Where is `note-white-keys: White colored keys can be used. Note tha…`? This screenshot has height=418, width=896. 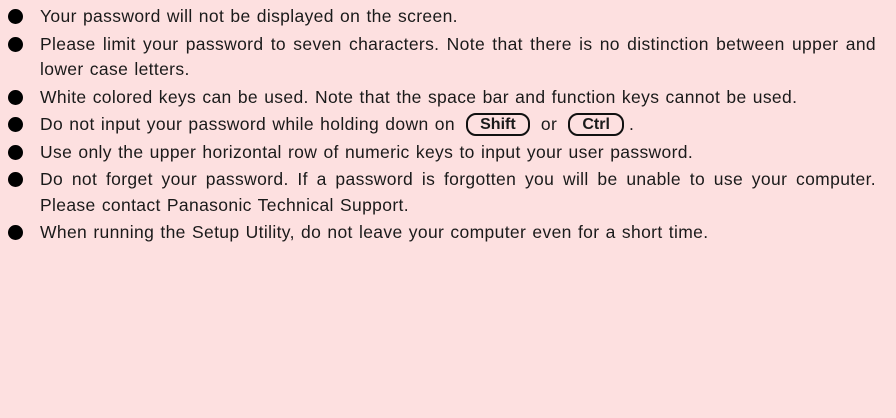 note-white-keys: White colored keys can be used. Note tha… is located at coordinates (442, 98).